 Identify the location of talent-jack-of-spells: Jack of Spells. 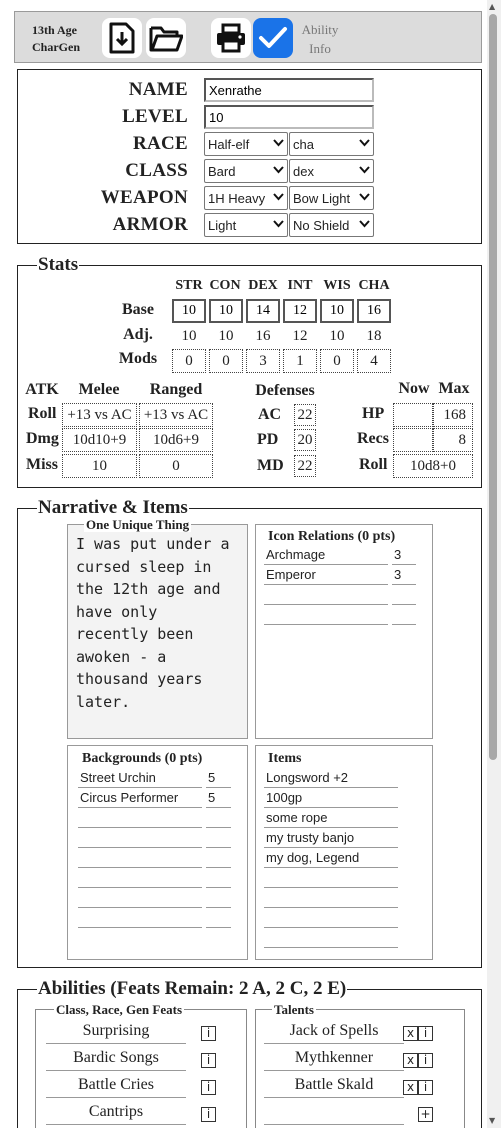
(334, 1032).